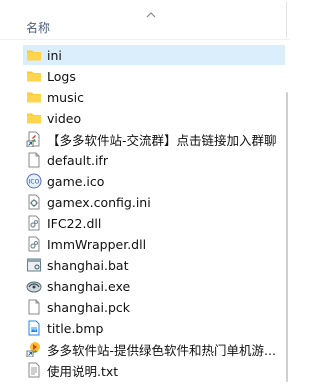 This screenshot has height=385, width=320. Describe the element at coordinates (34, 370) in the screenshot. I see `txt-file-icon` at that location.